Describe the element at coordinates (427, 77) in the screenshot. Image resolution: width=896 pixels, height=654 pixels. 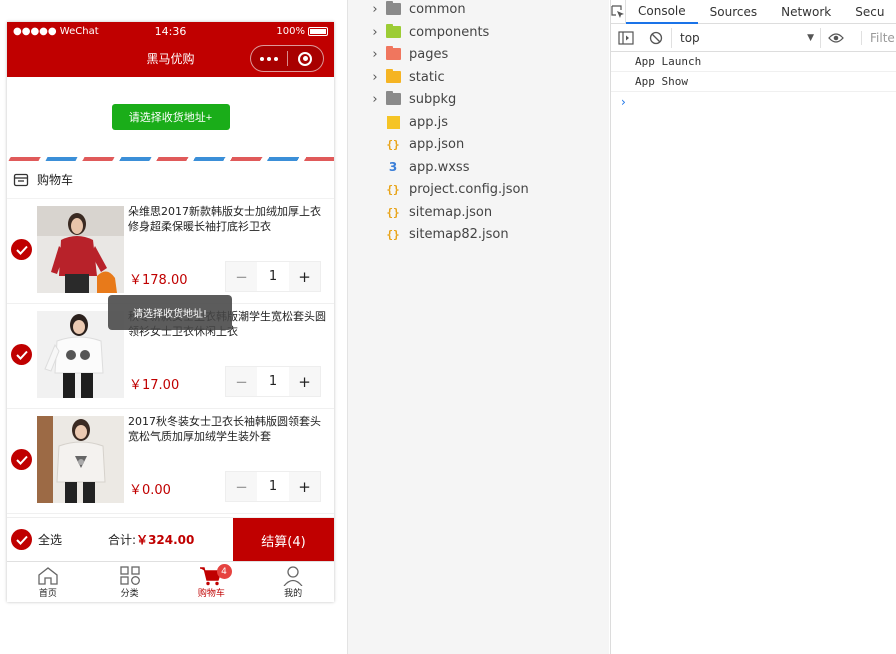
I see `tree-label: static` at that location.